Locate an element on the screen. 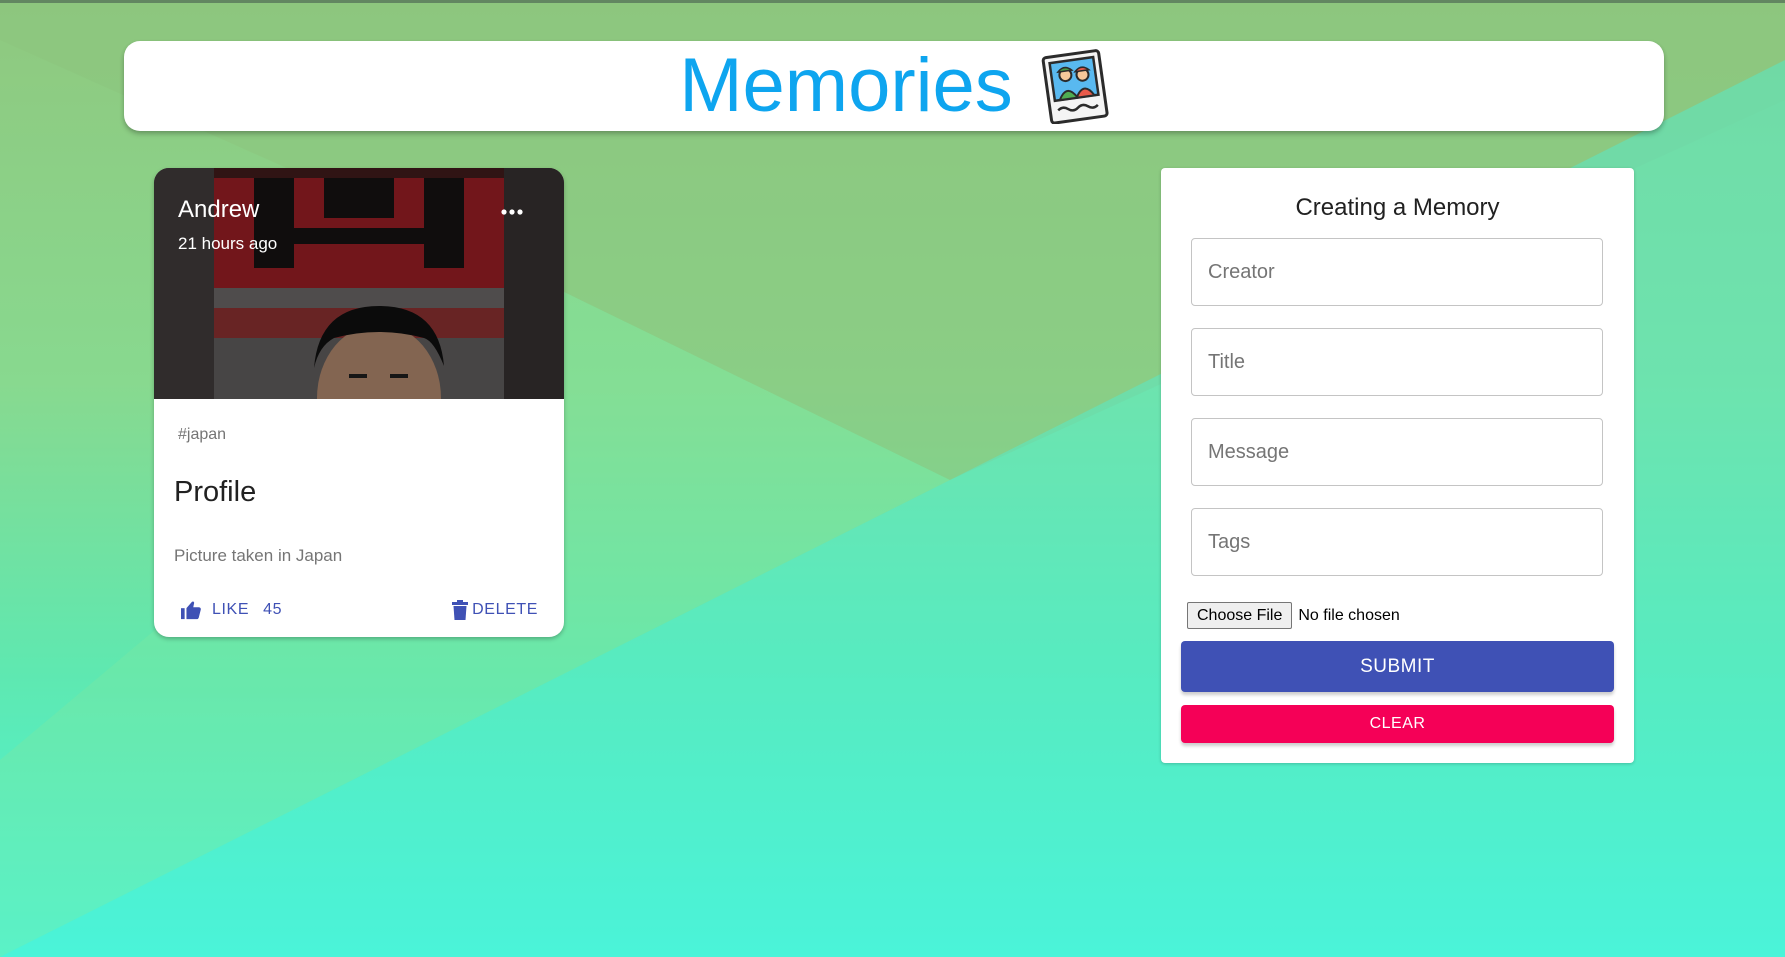 The image size is (1785, 957). file-status: No file chosen is located at coordinates (1349, 615).